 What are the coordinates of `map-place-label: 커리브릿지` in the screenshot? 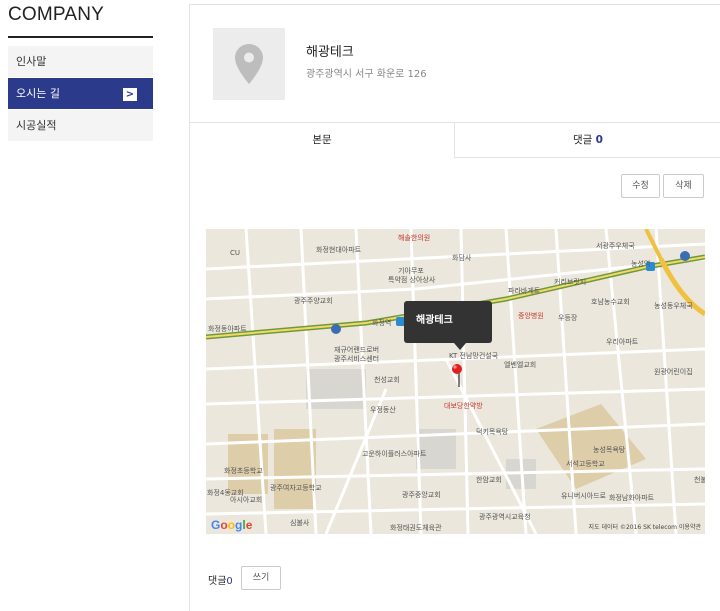 It's located at (570, 282).